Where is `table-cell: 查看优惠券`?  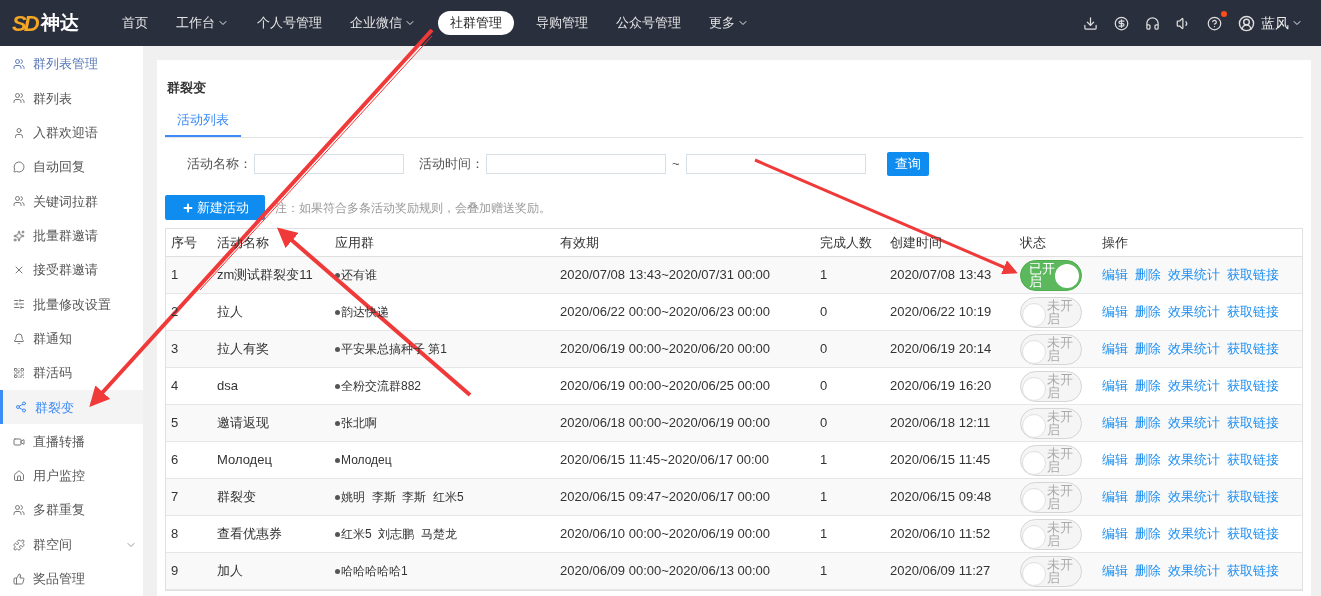
table-cell: 查看优惠券 is located at coordinates (249, 534).